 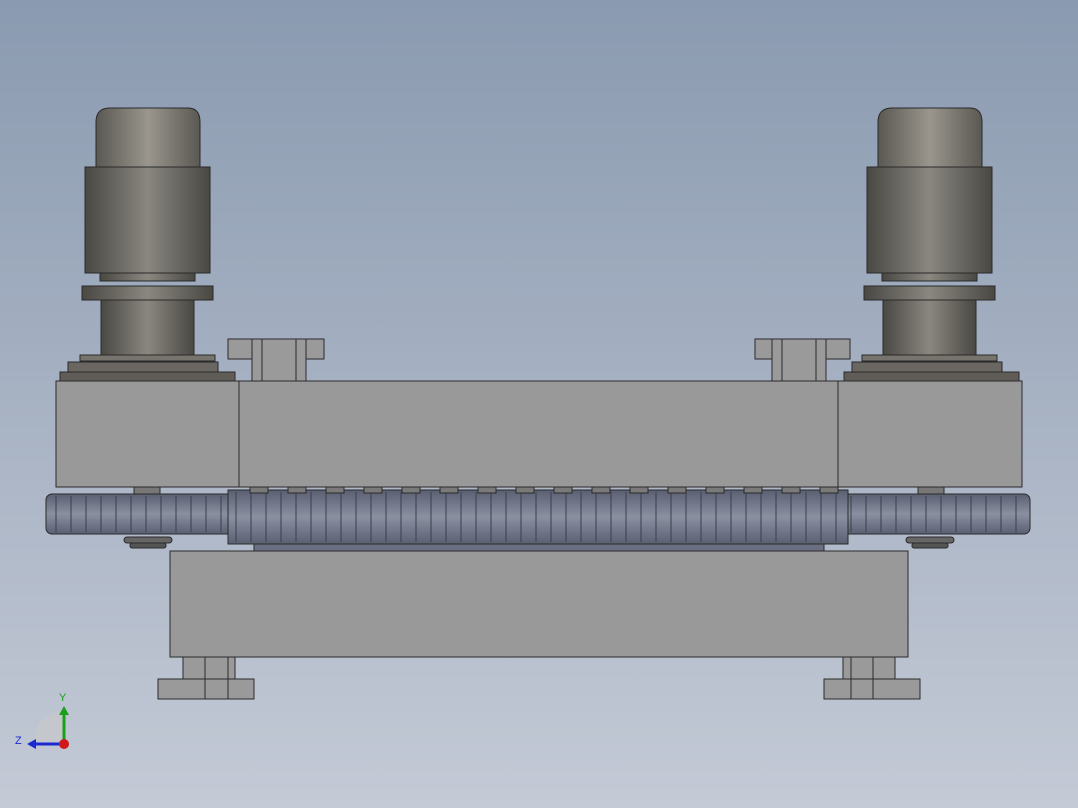 I want to click on top-right-bracket, so click(x=802, y=360).